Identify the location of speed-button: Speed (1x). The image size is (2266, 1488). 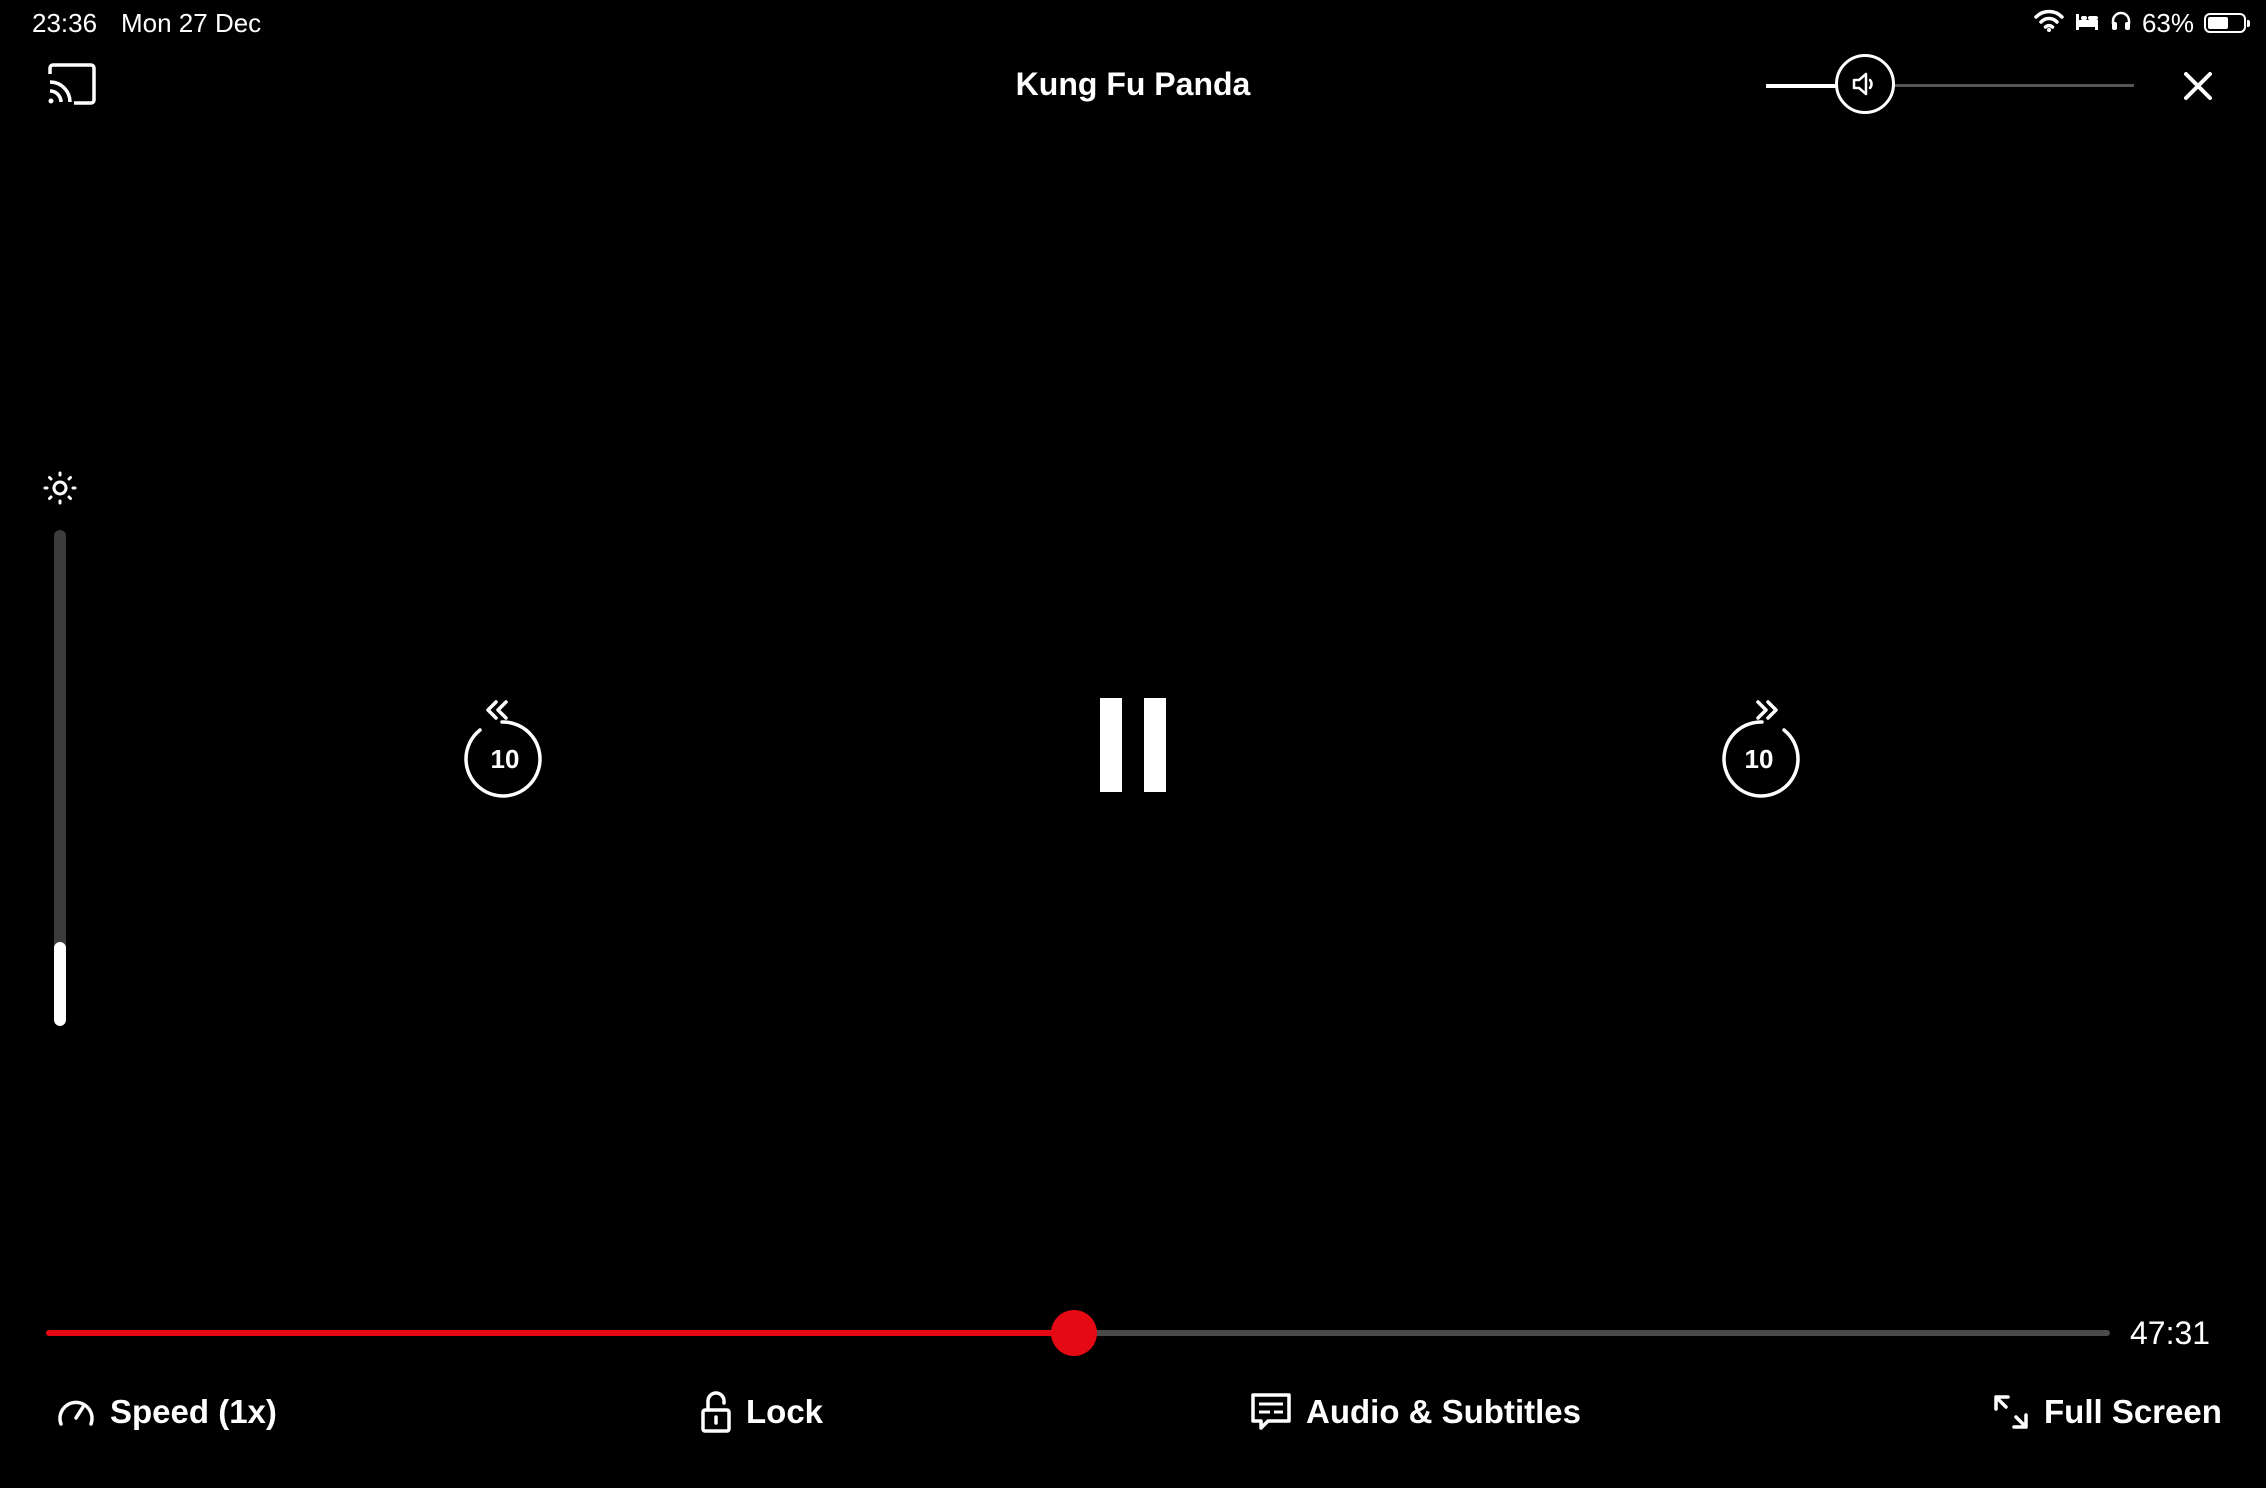
(166, 1412).